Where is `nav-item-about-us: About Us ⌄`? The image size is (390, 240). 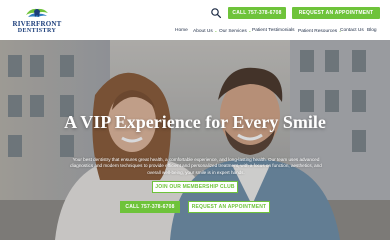 nav-item-about-us: About Us ⌄ is located at coordinates (205, 31).